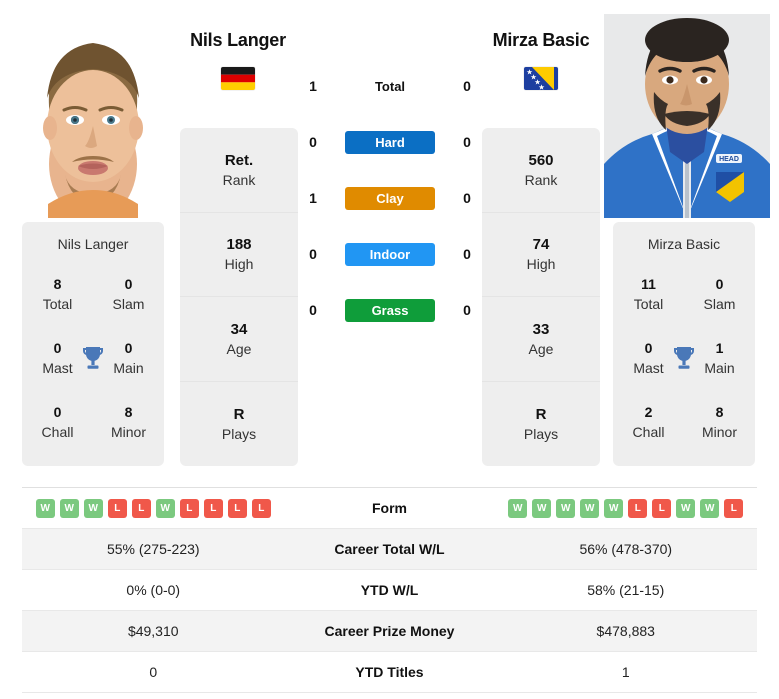 The height and width of the screenshot is (699, 779). What do you see at coordinates (153, 549) in the screenshot?
I see `career-total-wl-left: 55% (275-223)` at bounding box center [153, 549].